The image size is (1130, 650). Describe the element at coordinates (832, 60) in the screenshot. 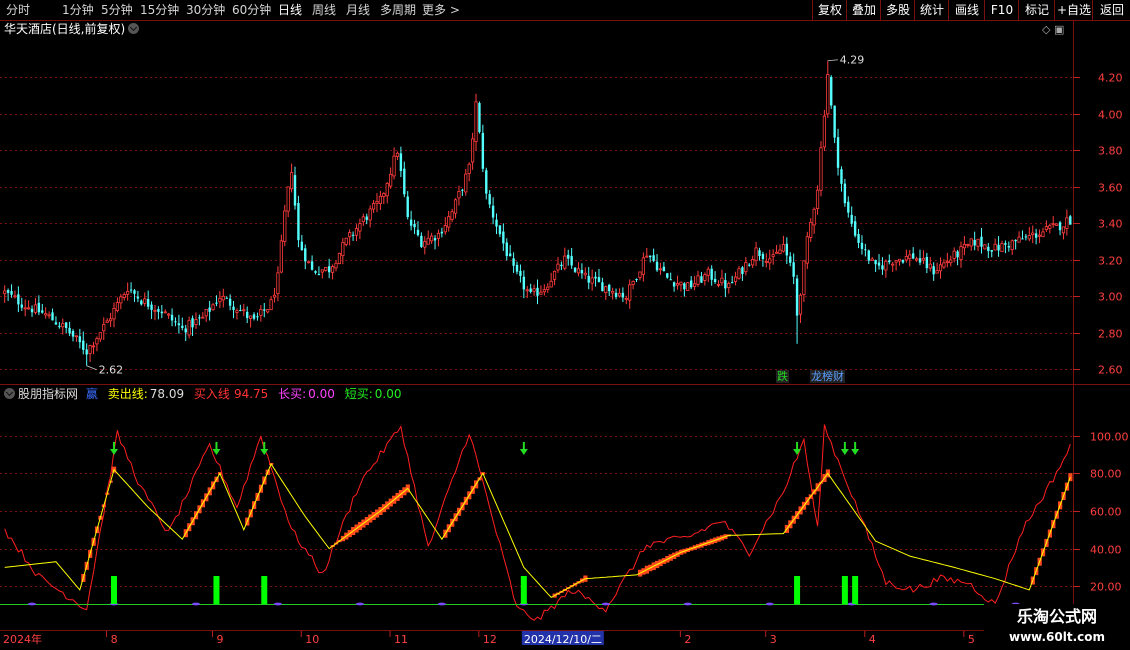

I see `annotation-leader` at that location.